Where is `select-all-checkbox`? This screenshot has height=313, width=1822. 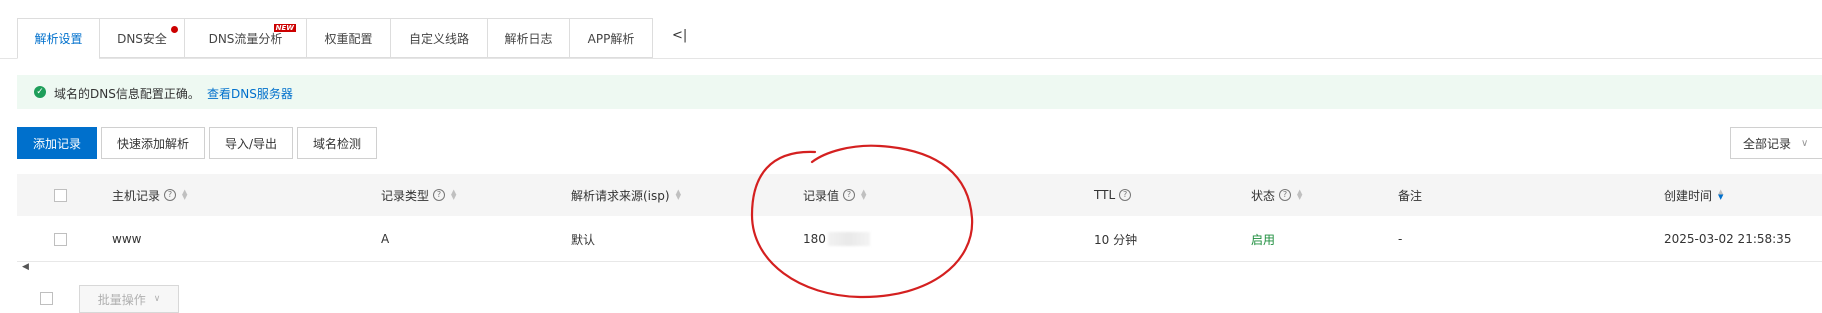 select-all-checkbox is located at coordinates (60, 195).